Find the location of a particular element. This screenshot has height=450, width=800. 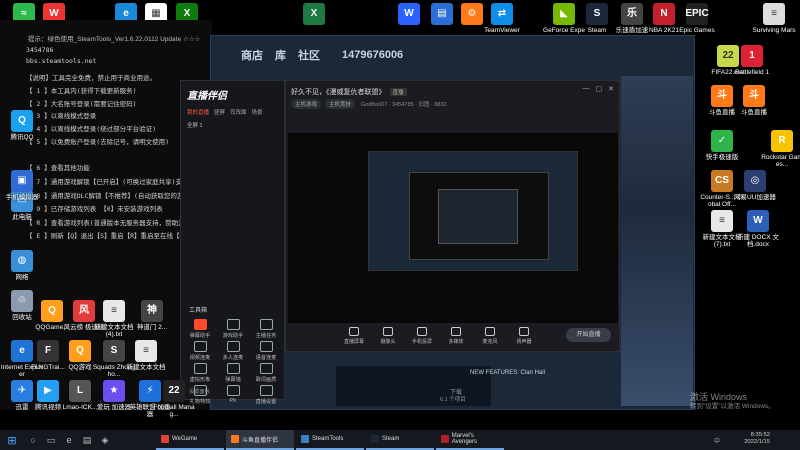

source-control-label: 直播屏幕 is located at coordinates (353, 342).